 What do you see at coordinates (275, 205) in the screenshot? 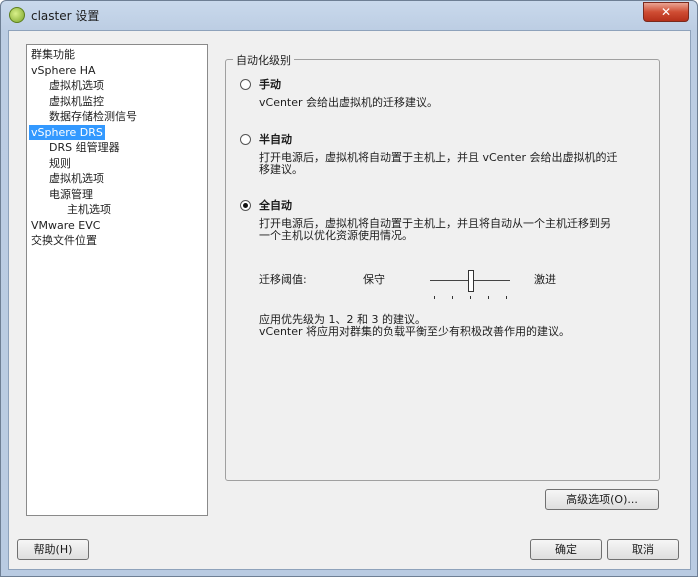
I see `fully-automated-label: 全自动` at bounding box center [275, 205].